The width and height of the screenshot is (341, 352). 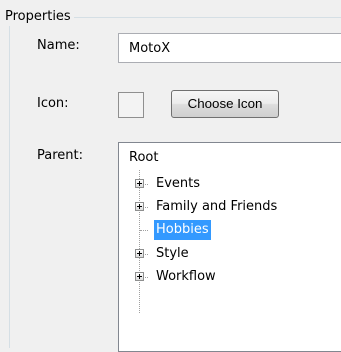 I want to click on icon-label: Icon:, so click(x=53, y=103).